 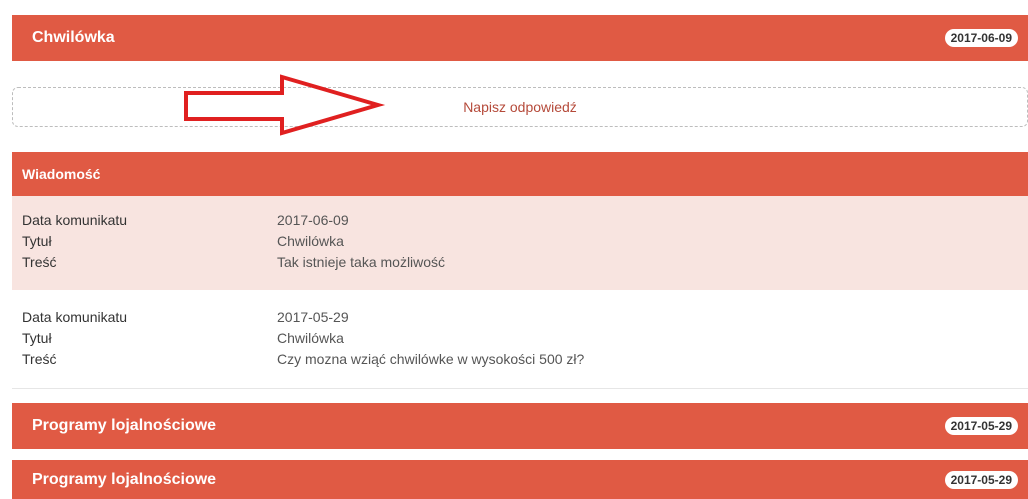 What do you see at coordinates (361, 261) in the screenshot?
I see `field-value: Tak istnieje taka możliwość` at bounding box center [361, 261].